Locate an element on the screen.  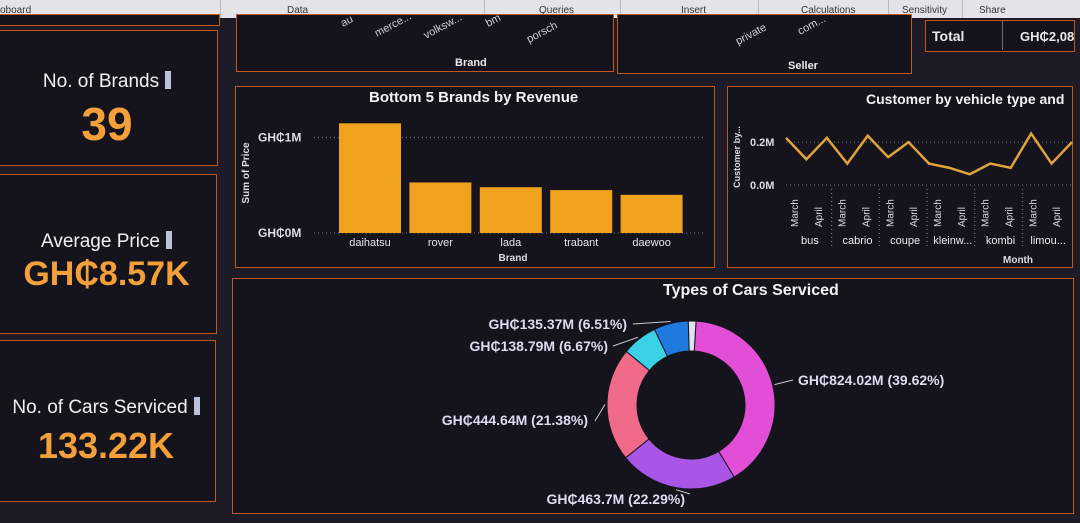
seller-slicer: private com... Seller is located at coordinates (764, 44).